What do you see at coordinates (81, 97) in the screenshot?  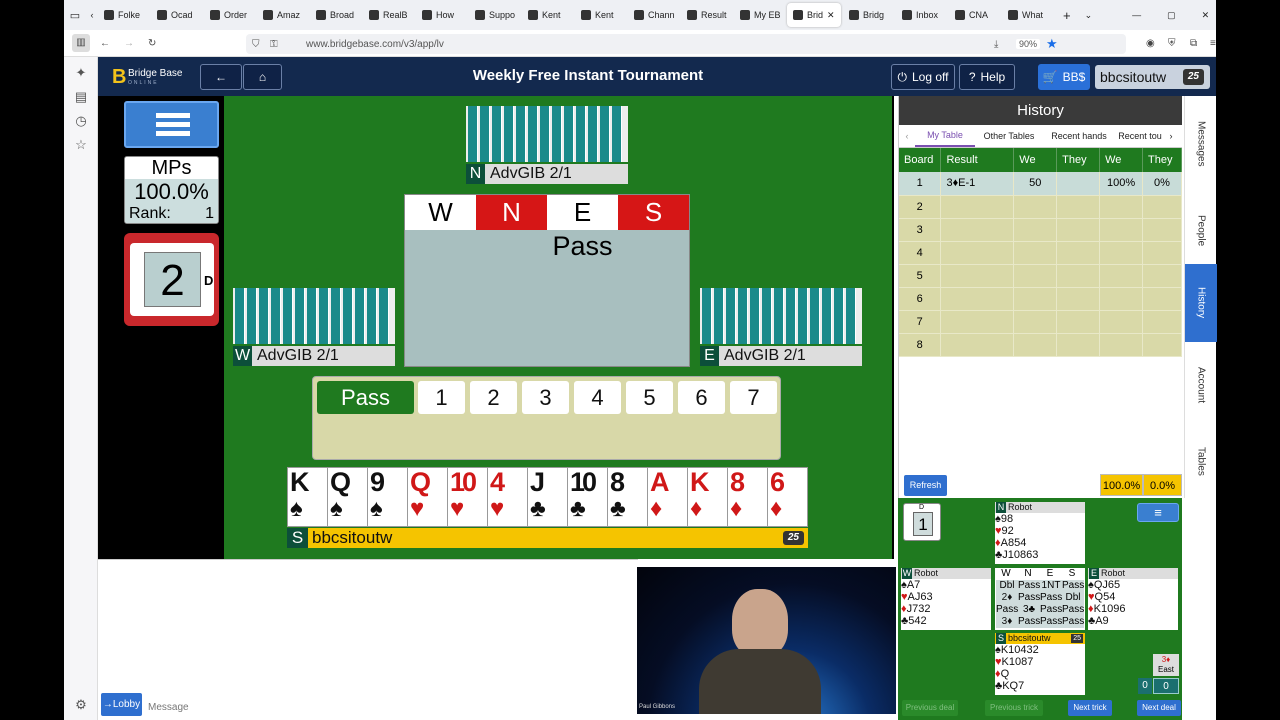 I see `synced-tabs-icon: ▤` at bounding box center [81, 97].